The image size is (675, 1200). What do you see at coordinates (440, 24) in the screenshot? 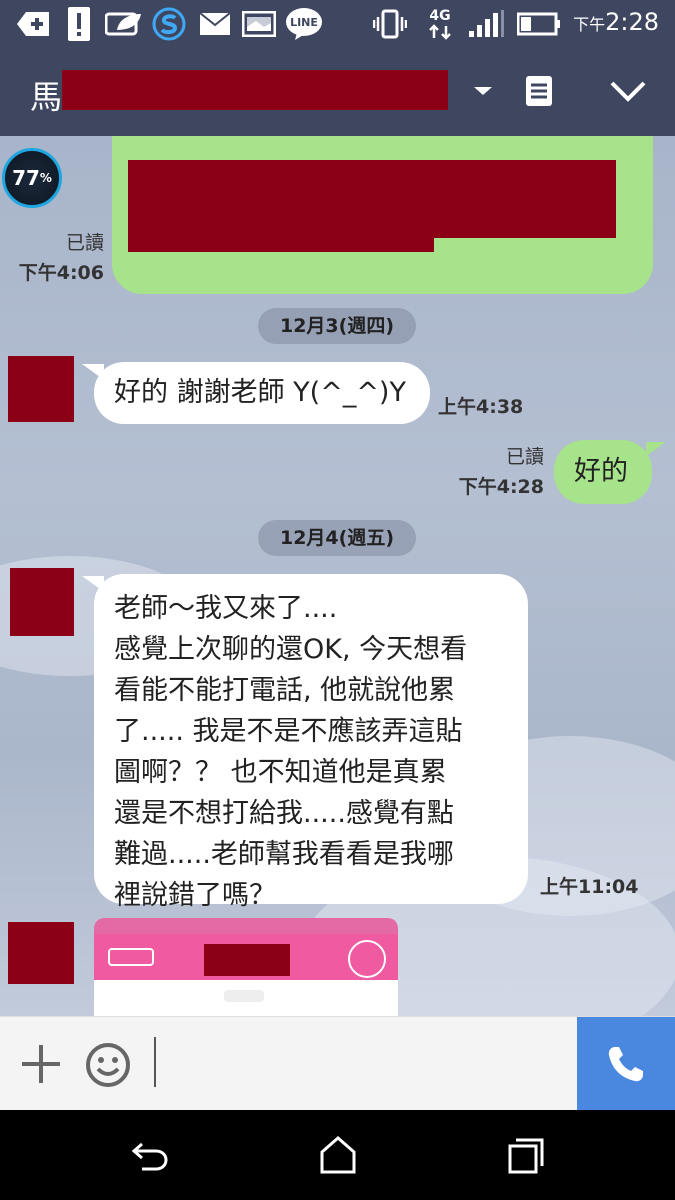
I see `network-4g-icon: 4G` at bounding box center [440, 24].